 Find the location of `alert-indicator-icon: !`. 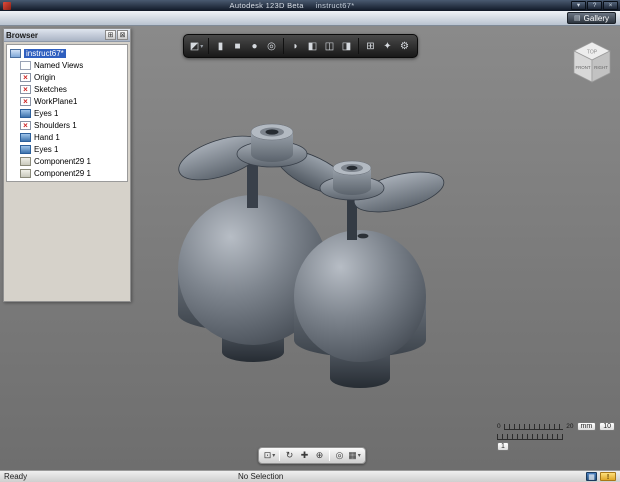

alert-indicator-icon: ! is located at coordinates (608, 476).